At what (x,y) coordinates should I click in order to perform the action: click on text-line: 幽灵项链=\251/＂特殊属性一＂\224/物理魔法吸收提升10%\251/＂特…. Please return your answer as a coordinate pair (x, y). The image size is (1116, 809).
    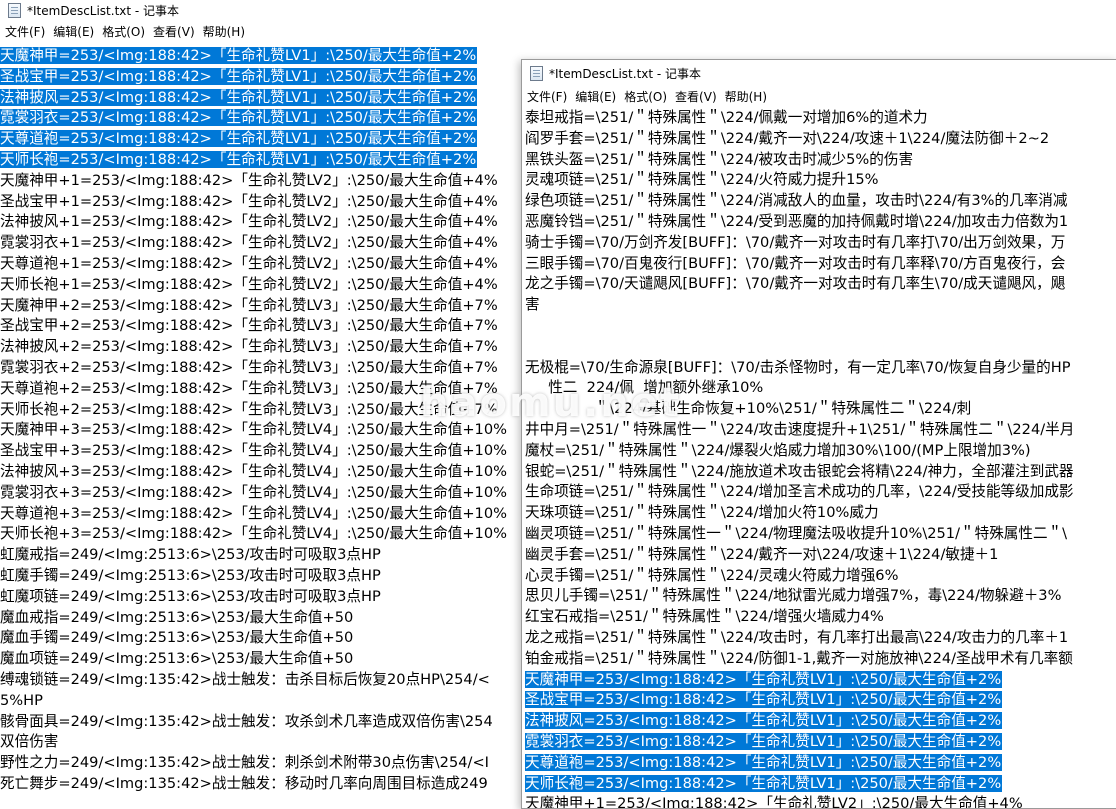
    Looking at the image, I should click on (820, 534).